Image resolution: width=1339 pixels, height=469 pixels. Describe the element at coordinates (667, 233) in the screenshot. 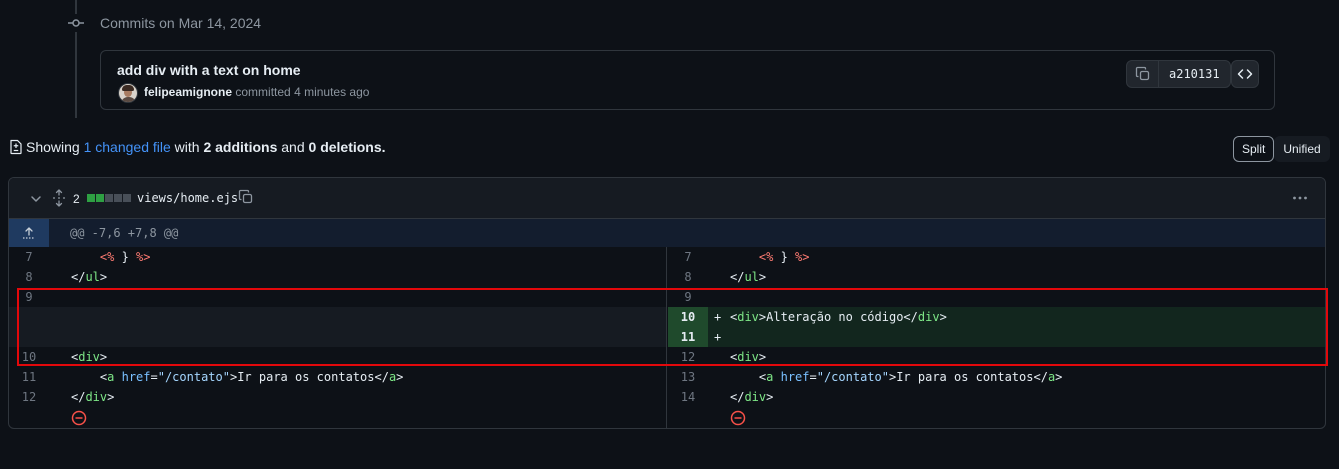

I see `hunk-header-row: @@ -7,6 +7,8 @@` at that location.